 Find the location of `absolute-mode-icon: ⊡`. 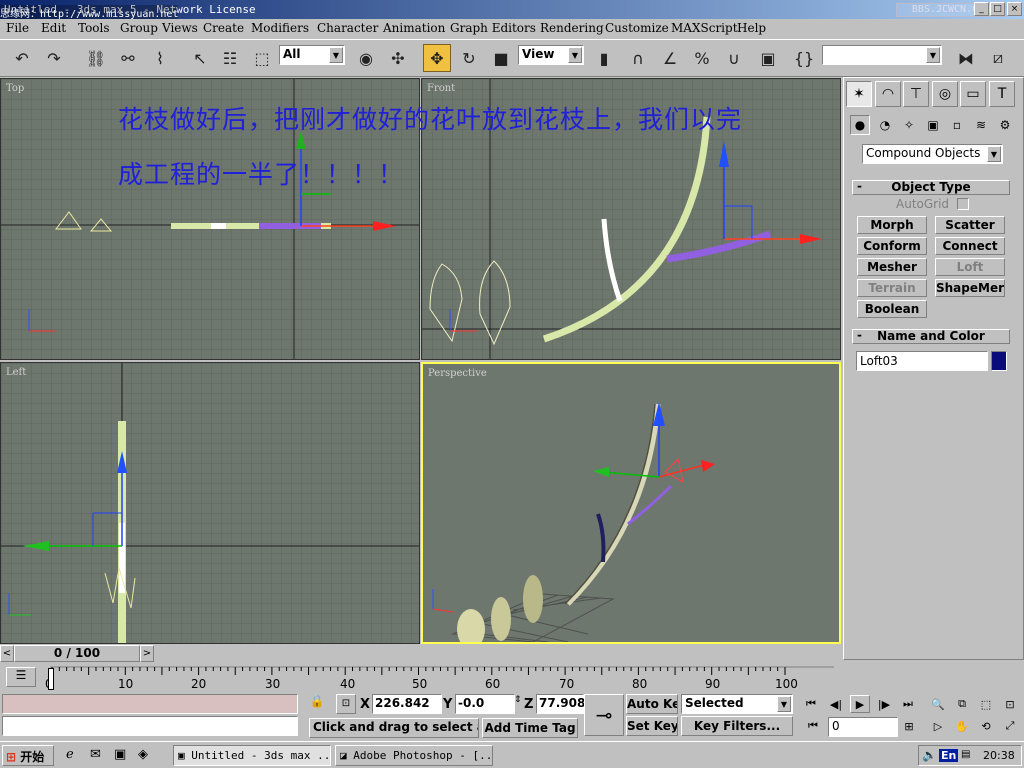

absolute-mode-icon: ⊡ is located at coordinates (346, 704).